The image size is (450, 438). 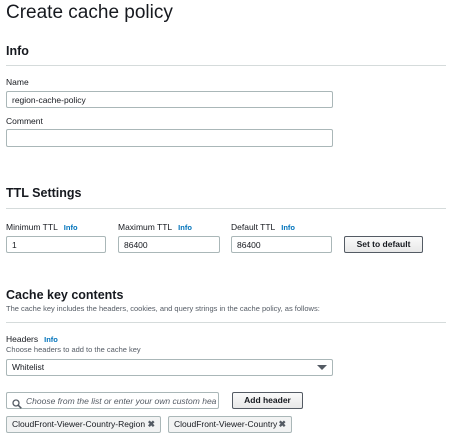 What do you see at coordinates (17, 82) in the screenshot?
I see `name-label: Name` at bounding box center [17, 82].